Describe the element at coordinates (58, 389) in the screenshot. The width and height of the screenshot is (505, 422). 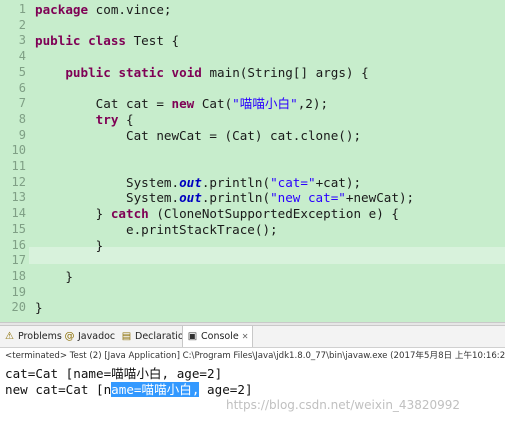
I see `console-output-text: new cat=Cat [n` at that location.